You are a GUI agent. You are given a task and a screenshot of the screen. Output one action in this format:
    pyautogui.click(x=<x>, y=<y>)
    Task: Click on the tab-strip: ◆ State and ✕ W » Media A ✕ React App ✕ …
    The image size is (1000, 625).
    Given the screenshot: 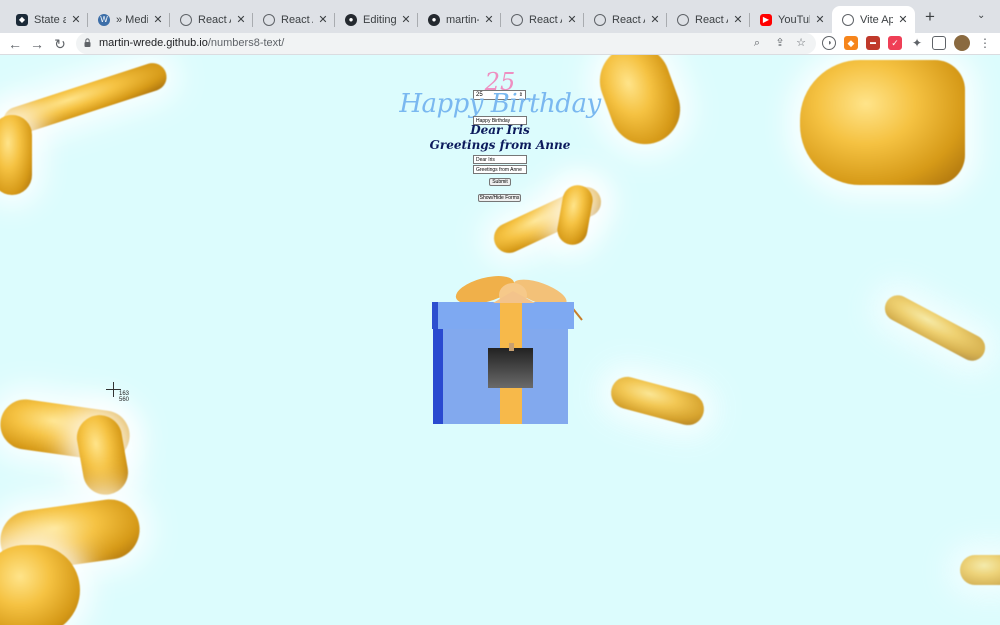 What is the action you would take?
    pyautogui.click(x=500, y=16)
    